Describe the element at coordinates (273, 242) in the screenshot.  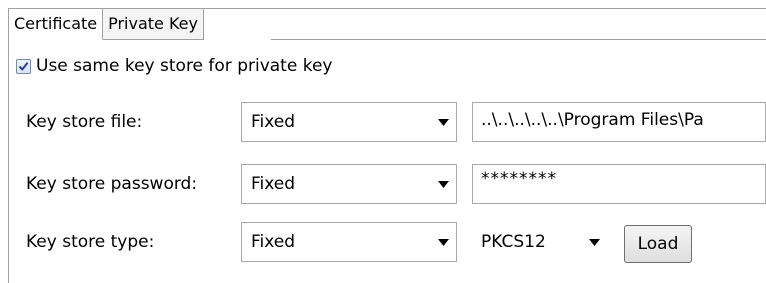
I see `keystore-type-mode-value: Fixed` at that location.